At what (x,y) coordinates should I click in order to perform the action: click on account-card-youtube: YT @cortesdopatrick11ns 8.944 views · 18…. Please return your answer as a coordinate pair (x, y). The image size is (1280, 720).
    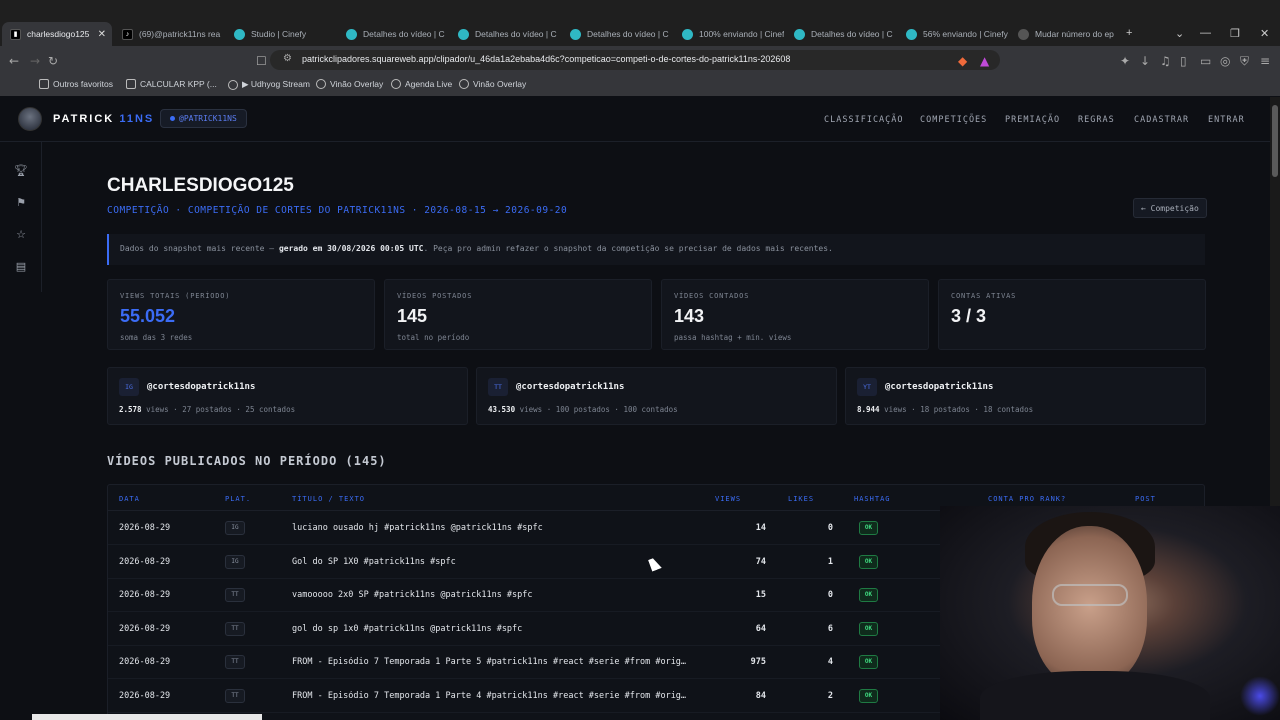
    Looking at the image, I should click on (1025, 396).